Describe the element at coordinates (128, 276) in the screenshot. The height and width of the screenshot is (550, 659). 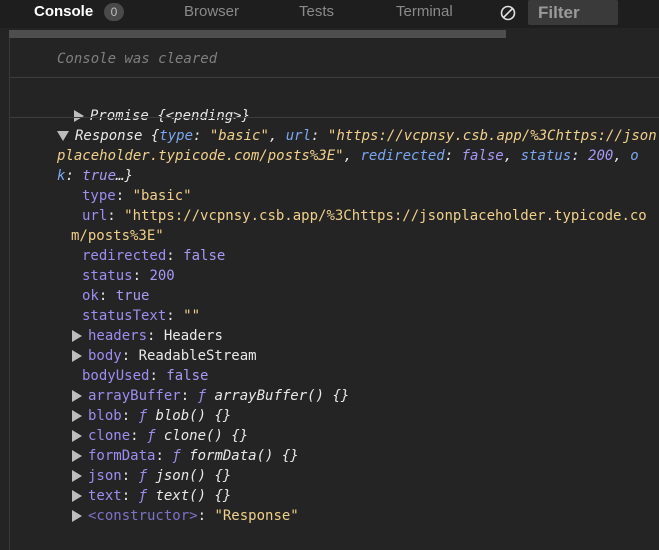
I see `prop-status: status: 200` at that location.